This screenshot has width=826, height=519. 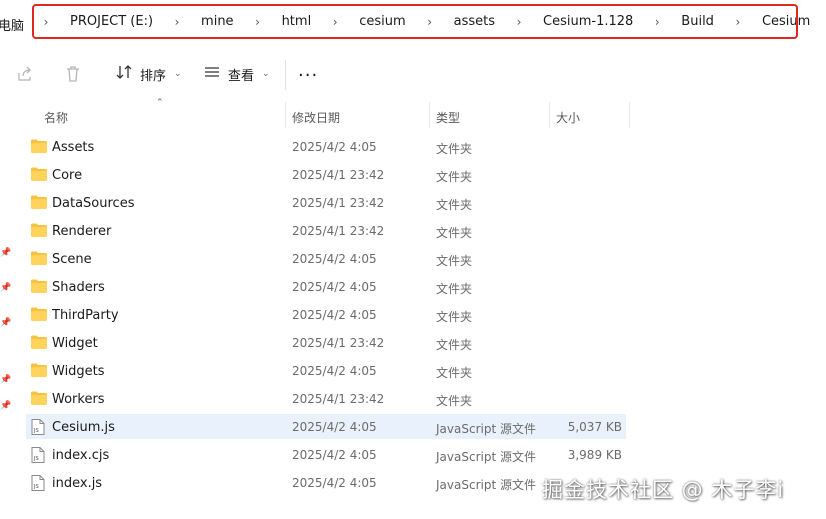 What do you see at coordinates (77, 483) in the screenshot?
I see `file-name: index.js` at bounding box center [77, 483].